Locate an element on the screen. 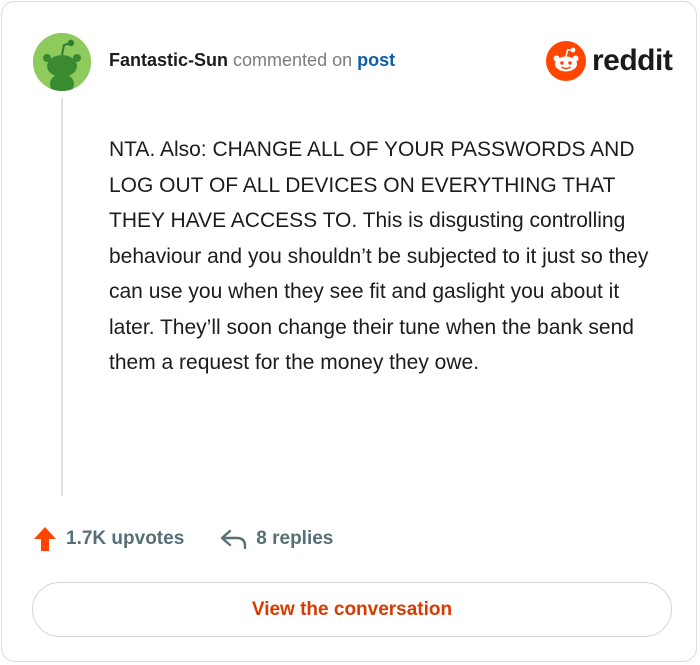 The width and height of the screenshot is (700, 665). reddit-snoo-icon is located at coordinates (566, 61).